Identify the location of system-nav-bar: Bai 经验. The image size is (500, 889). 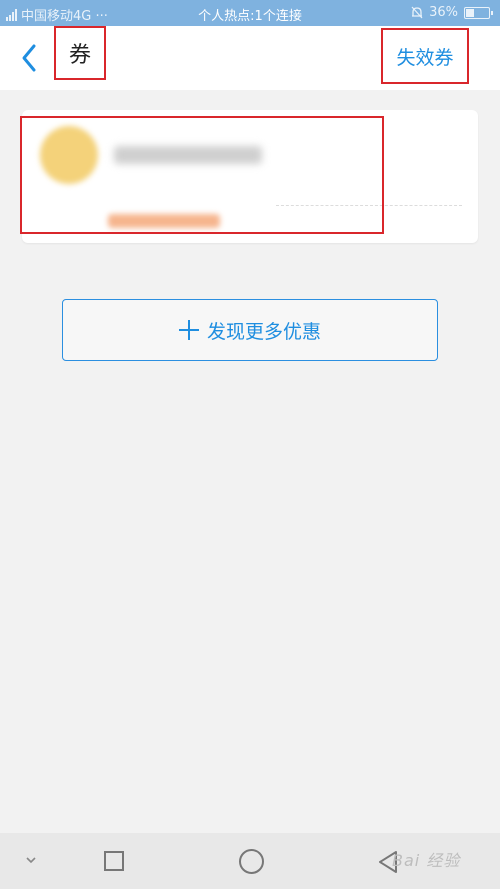
(250, 861).